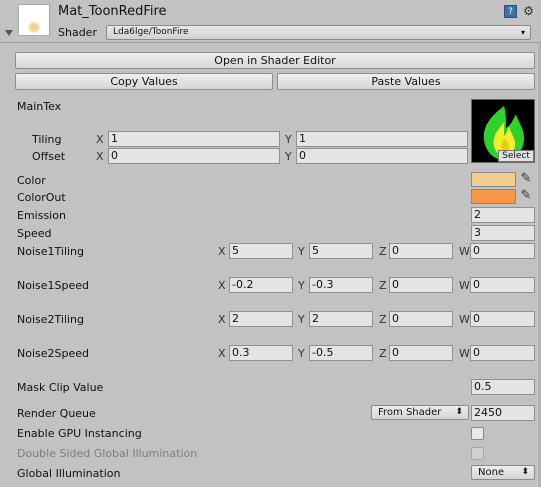 The height and width of the screenshot is (487, 541). Describe the element at coordinates (510, 11) in the screenshot. I see `help-book-icon: ?` at that location.